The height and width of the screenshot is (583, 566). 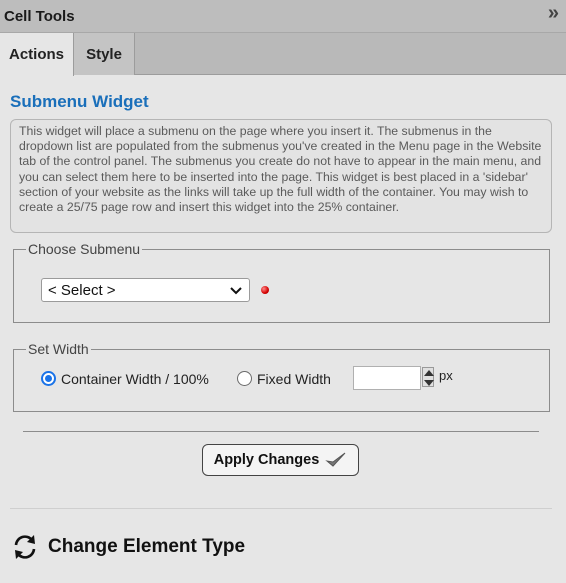 I want to click on choose-submenu-legend: Choose Submenu, so click(x=84, y=249).